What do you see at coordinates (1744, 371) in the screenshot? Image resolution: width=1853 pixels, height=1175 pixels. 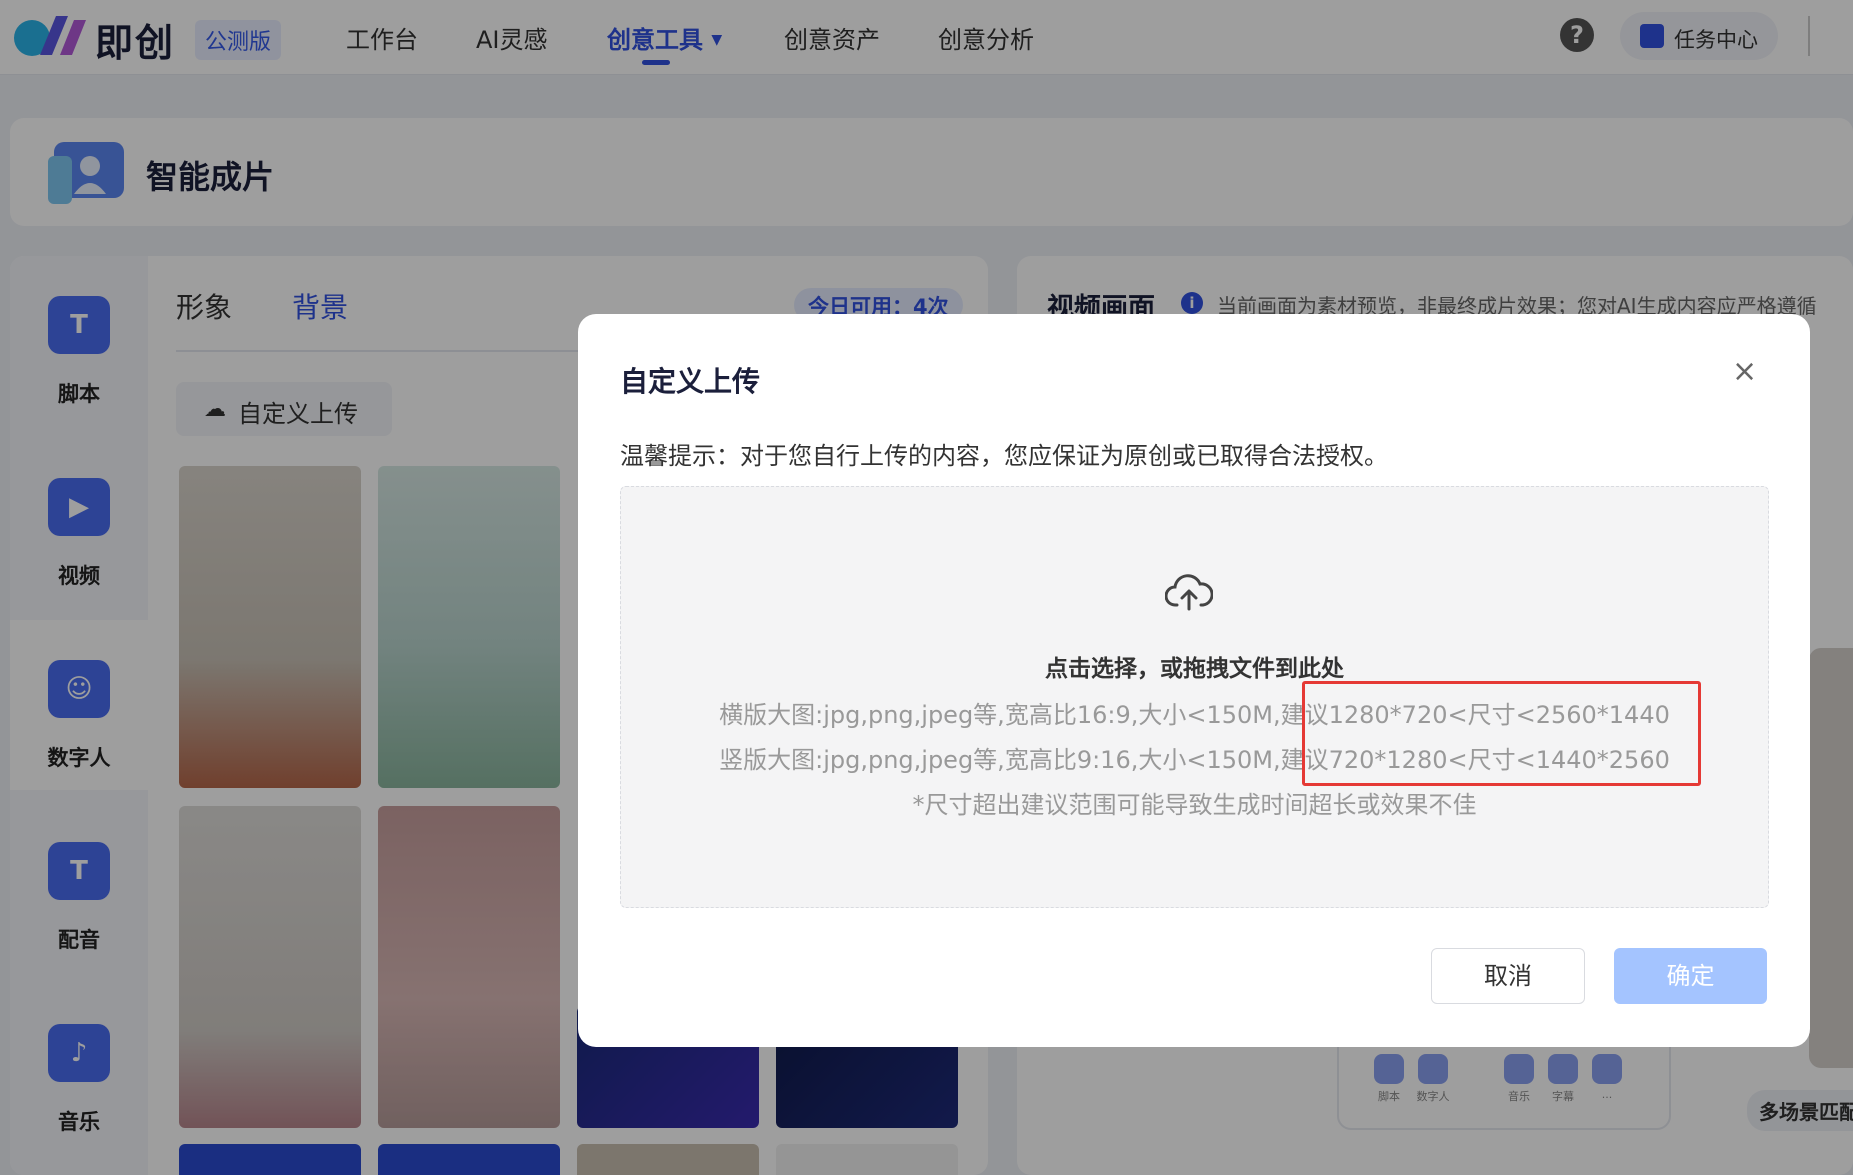 I see `close-icon: ×` at bounding box center [1744, 371].